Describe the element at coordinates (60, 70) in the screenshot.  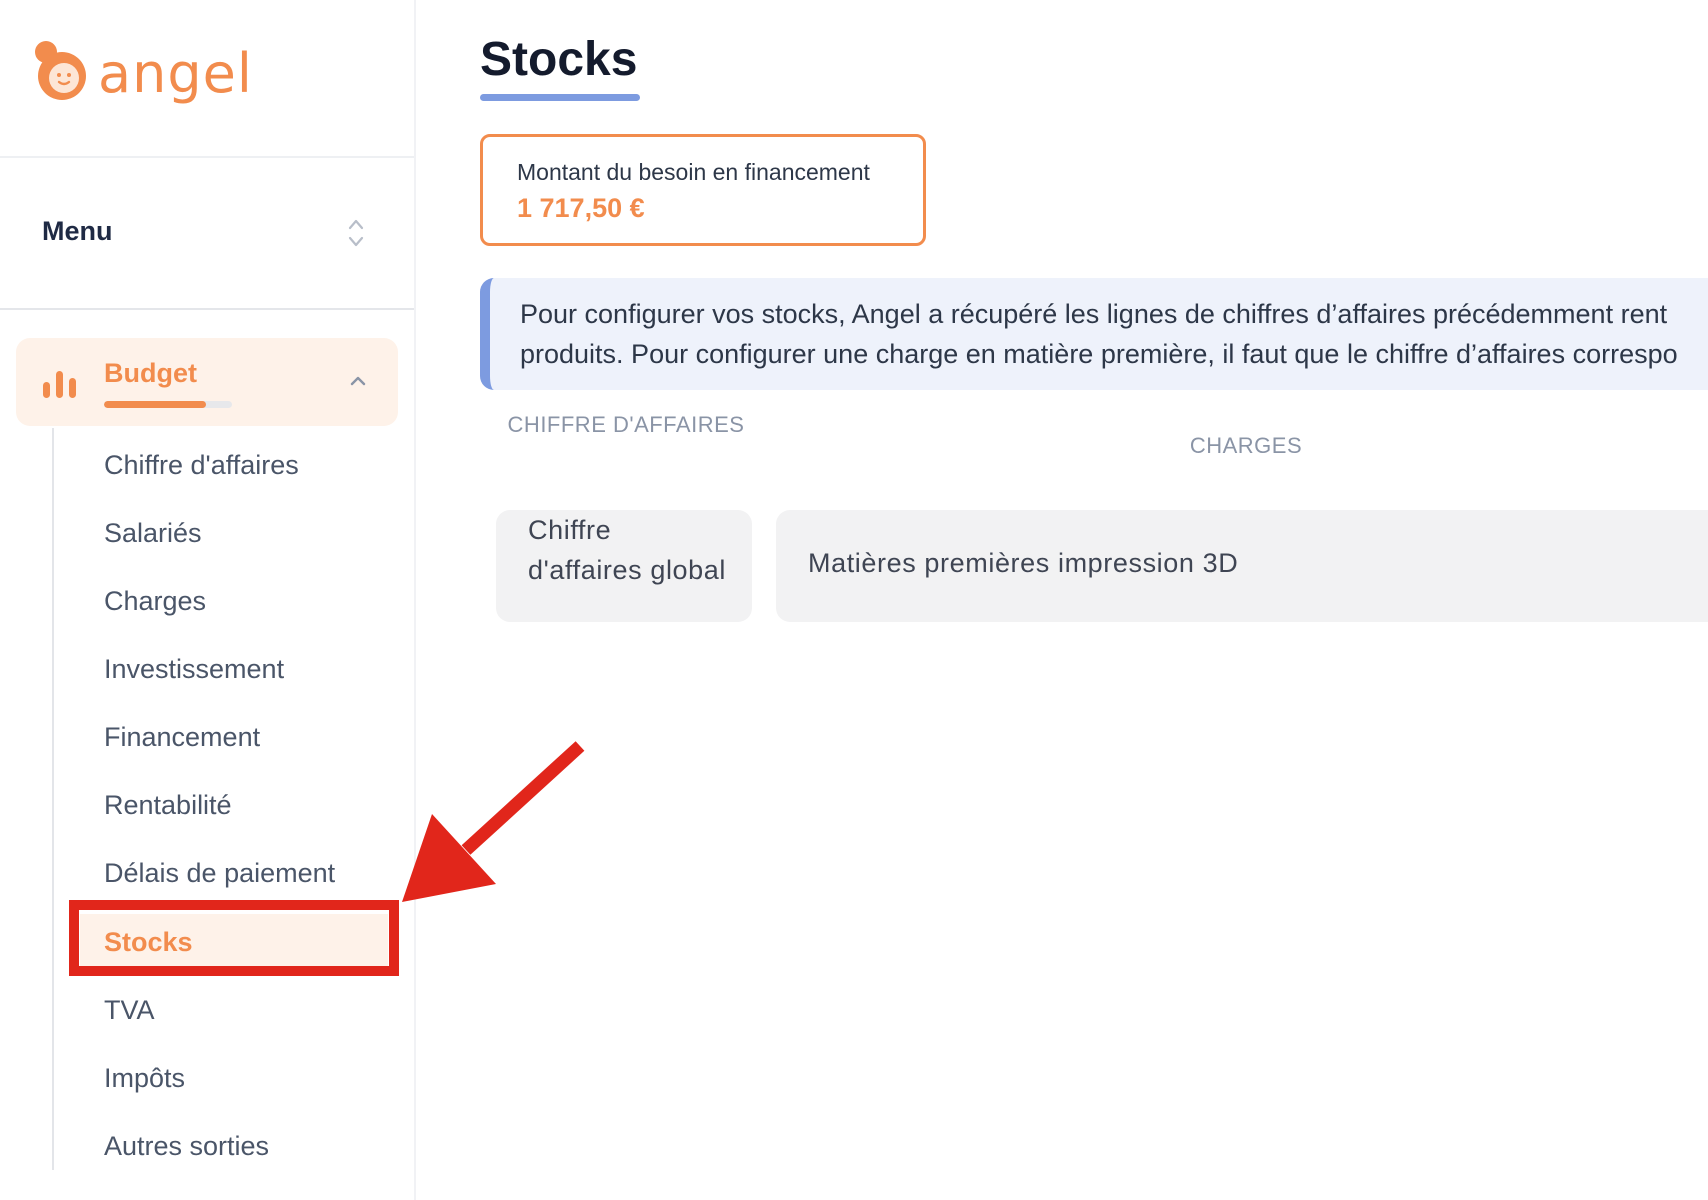
I see `angel-logo-icon` at that location.